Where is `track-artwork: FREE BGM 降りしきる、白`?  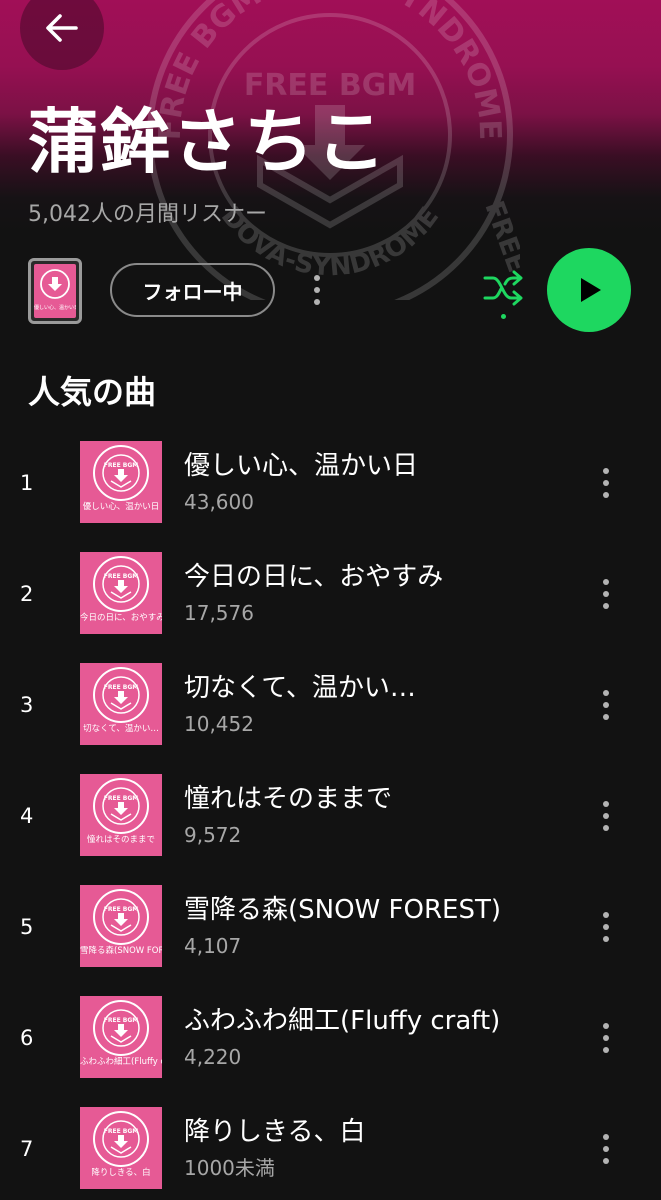 track-artwork: FREE BGM 降りしきる、白 is located at coordinates (121, 1148).